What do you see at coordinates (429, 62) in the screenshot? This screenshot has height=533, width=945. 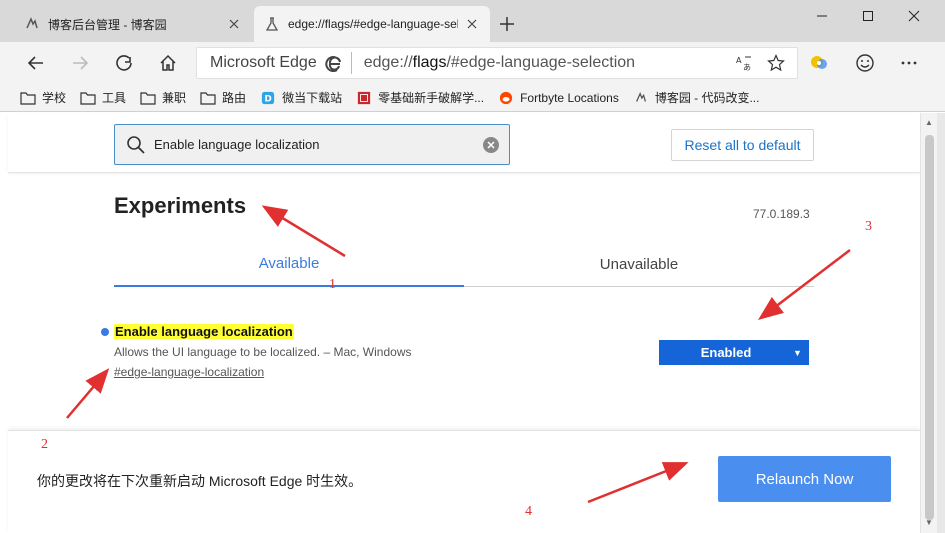 I see `url-host: flags` at bounding box center [429, 62].